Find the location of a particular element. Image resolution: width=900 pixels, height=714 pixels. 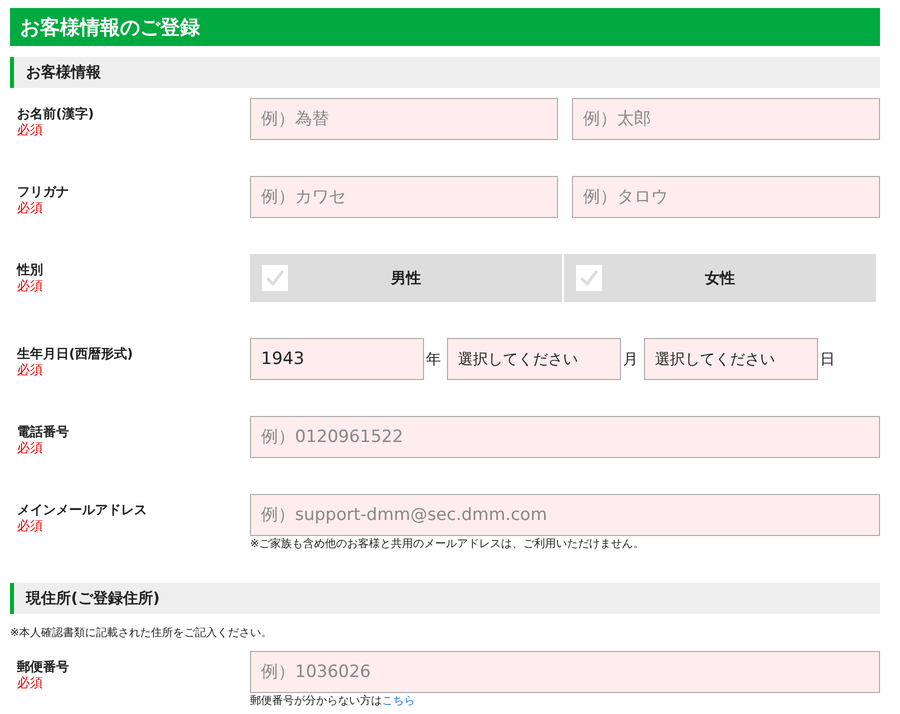

field-label: 郵便番号 is located at coordinates (43, 668).